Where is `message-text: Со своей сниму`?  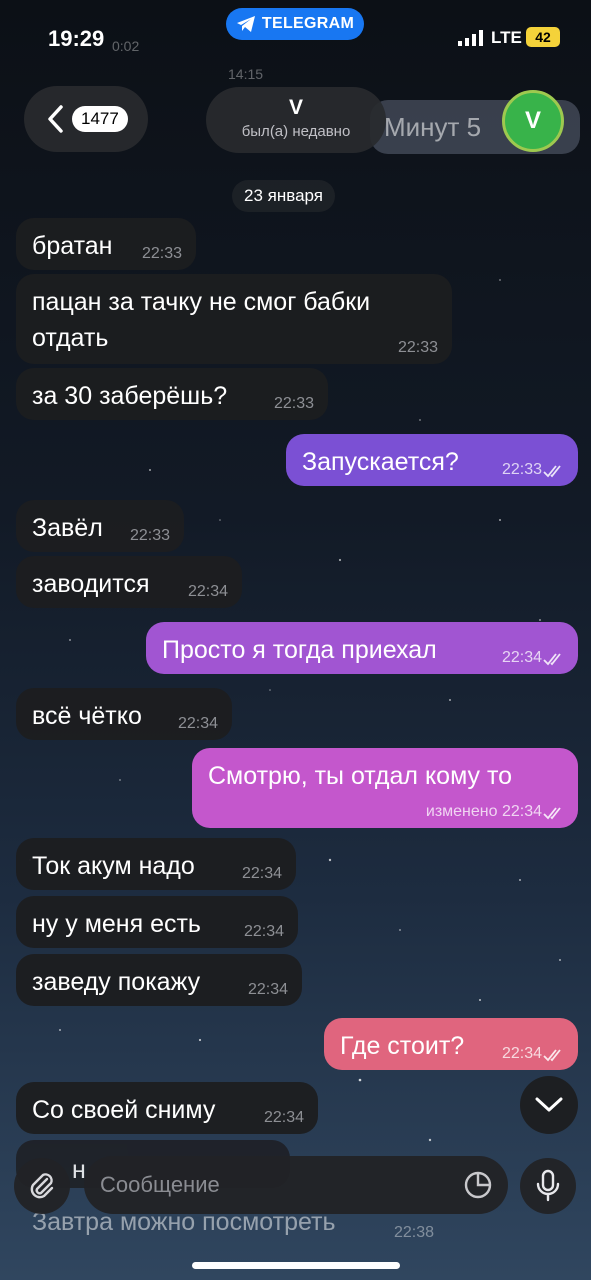
message-text: Со своей сниму is located at coordinates (124, 1110).